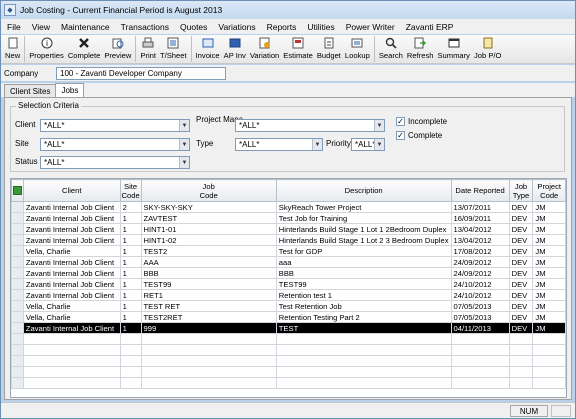  I want to click on job-p-o-button: Job P/O, so click(487, 47).